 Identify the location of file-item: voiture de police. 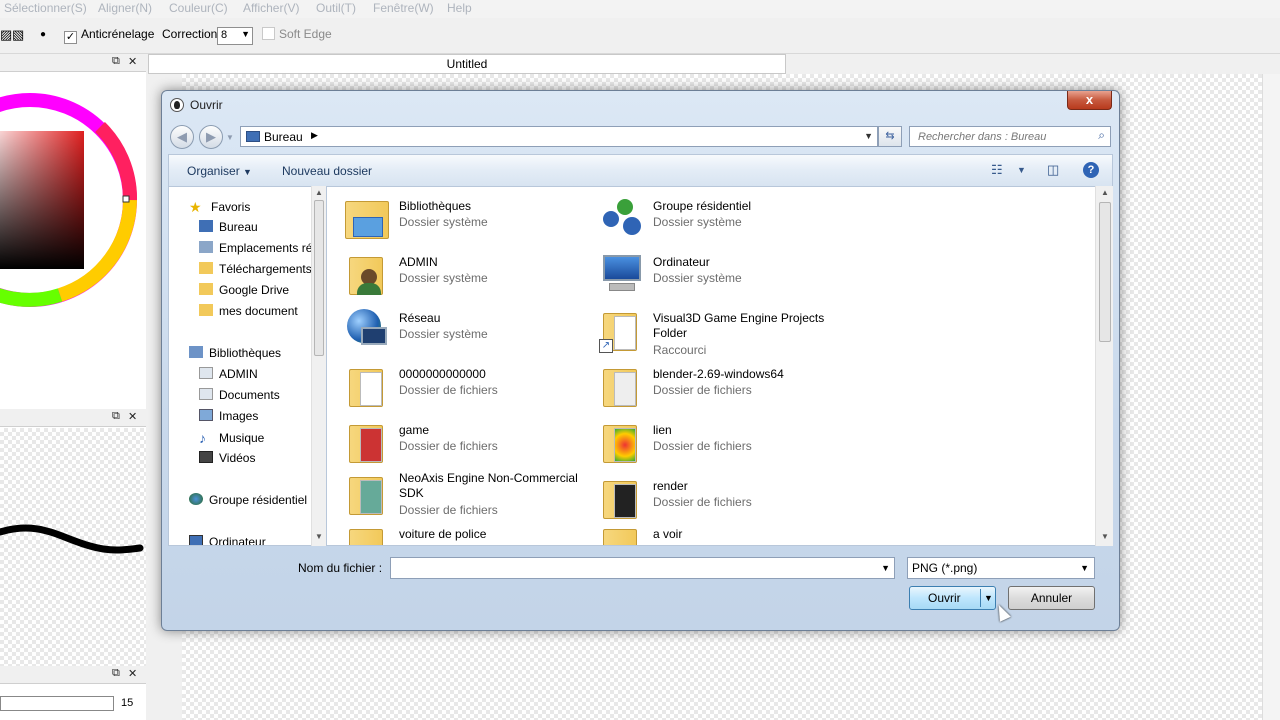
(465, 534).